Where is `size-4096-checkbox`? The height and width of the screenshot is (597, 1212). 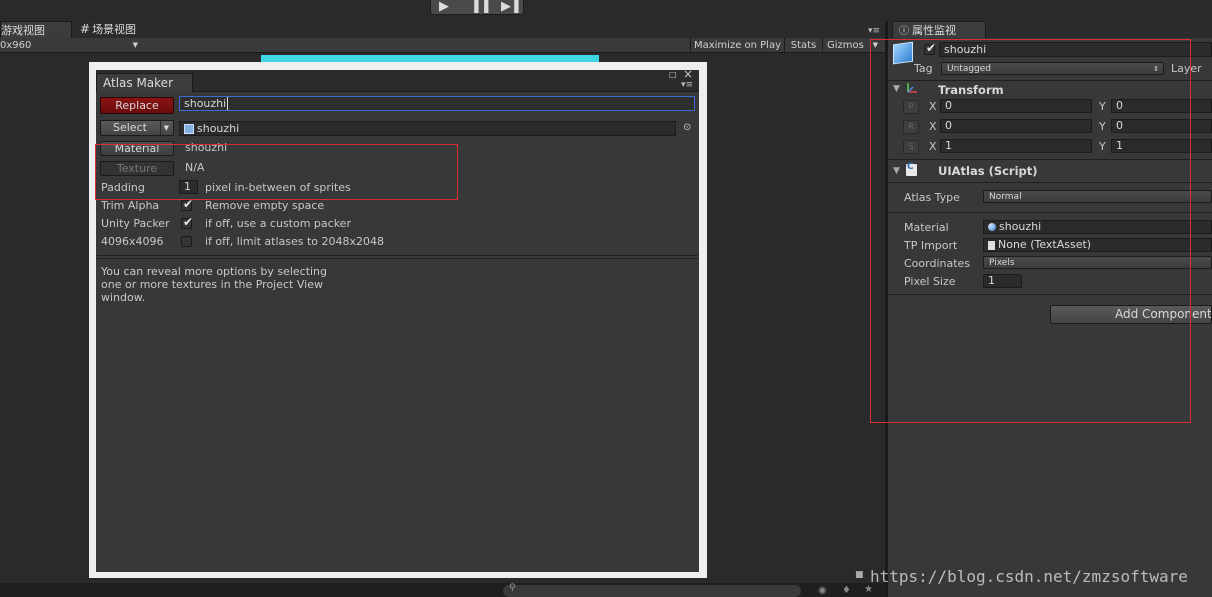
size-4096-checkbox is located at coordinates (186, 241).